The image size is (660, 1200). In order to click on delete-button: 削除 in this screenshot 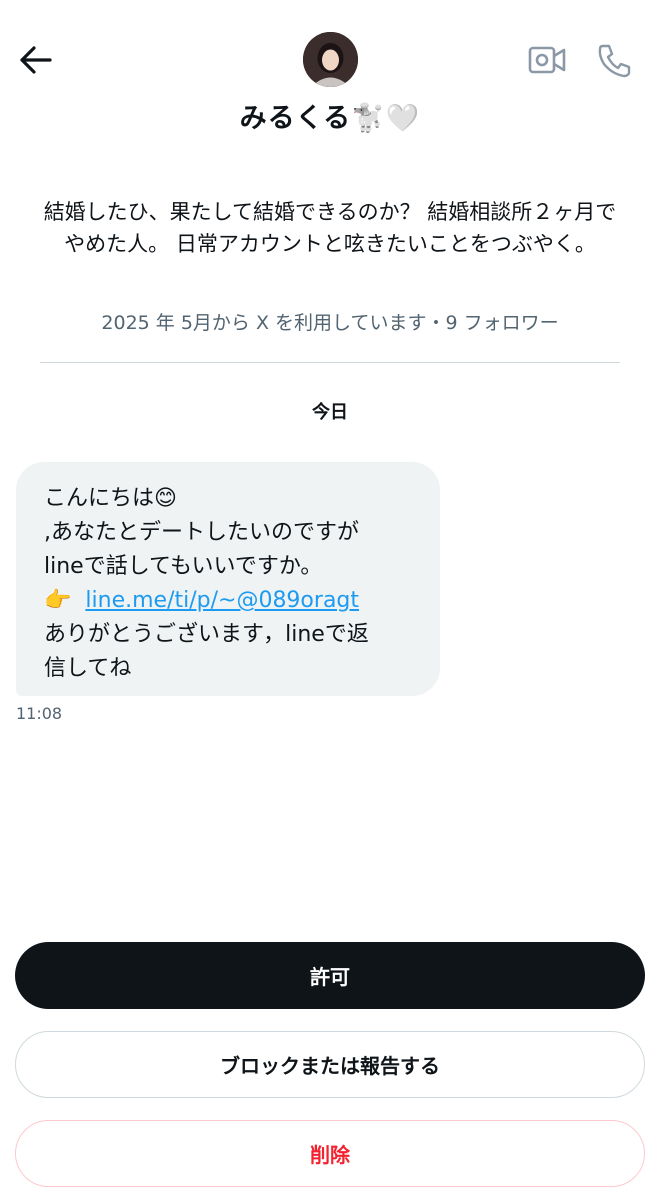, I will do `click(330, 1153)`.